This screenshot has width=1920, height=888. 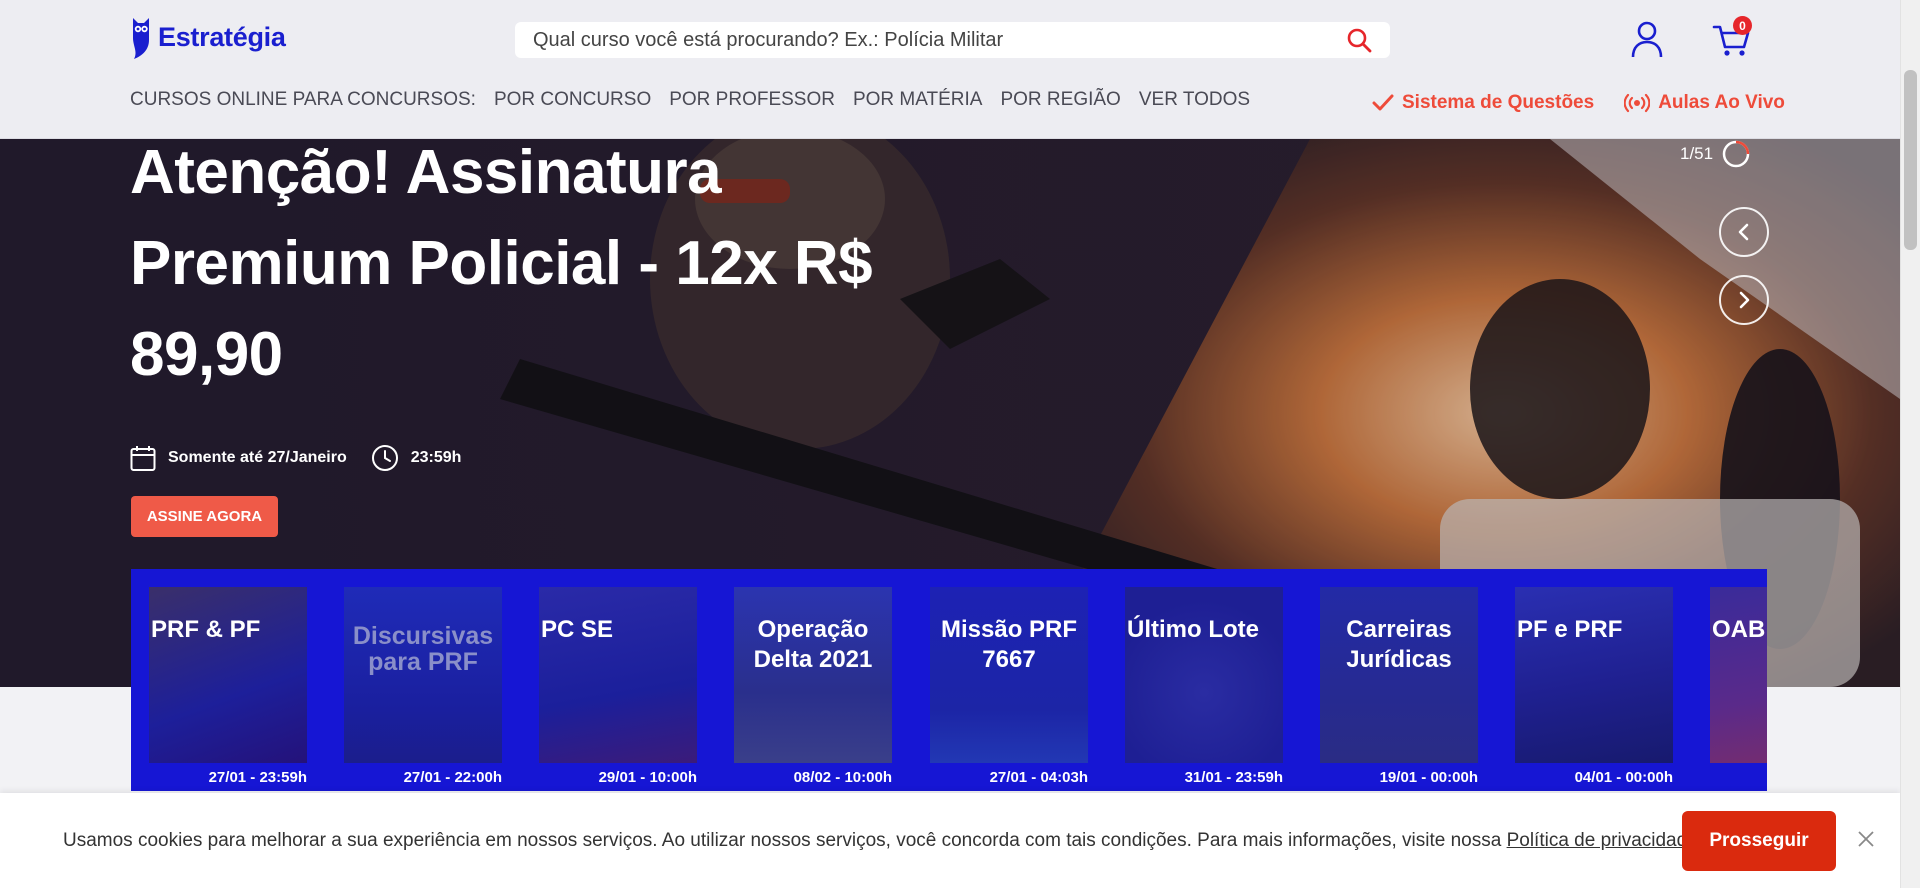 What do you see at coordinates (143, 458) in the screenshot?
I see `calendar-icon` at bounding box center [143, 458].